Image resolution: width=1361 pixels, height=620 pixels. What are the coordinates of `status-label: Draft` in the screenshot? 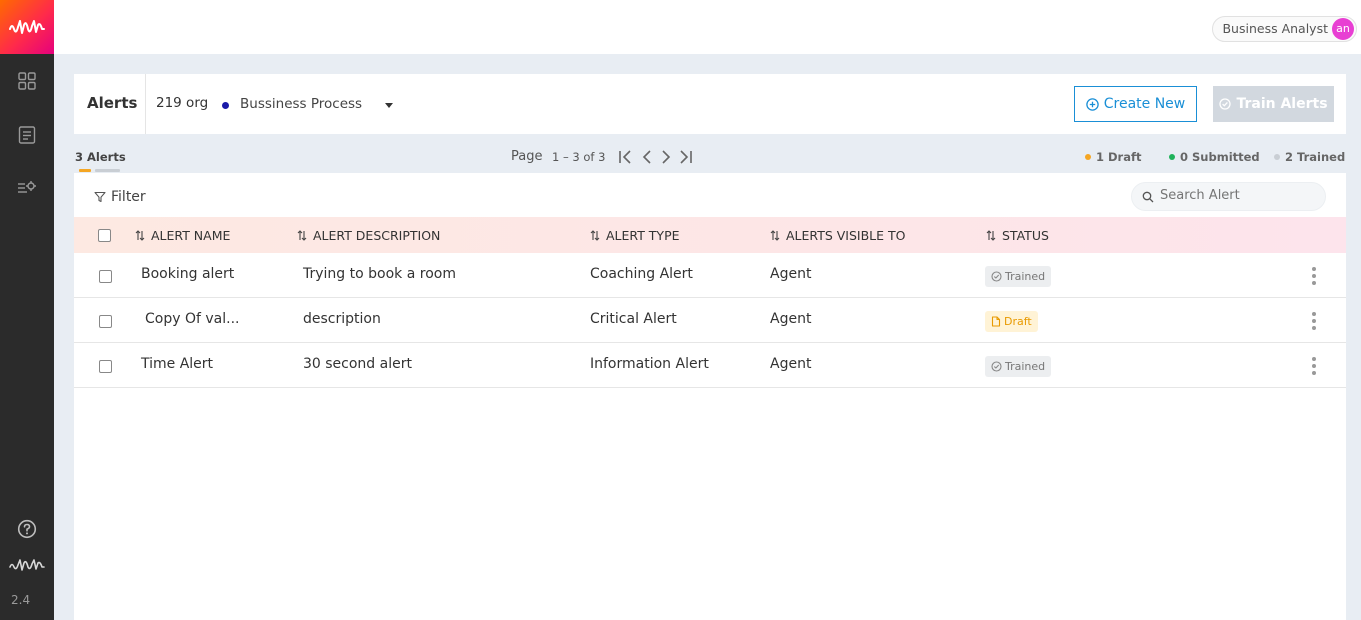 It's located at (1018, 321).